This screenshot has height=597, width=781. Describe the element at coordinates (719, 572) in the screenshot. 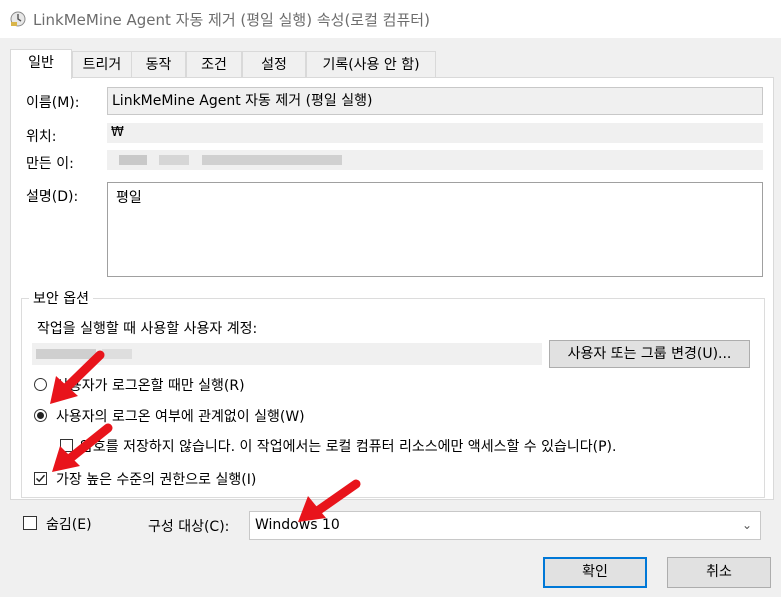

I see `cancel-button: 취소` at that location.